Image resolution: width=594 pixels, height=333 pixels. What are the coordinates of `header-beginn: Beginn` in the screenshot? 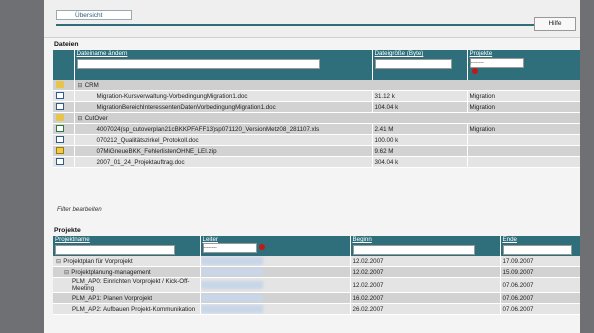 It's located at (425, 246).